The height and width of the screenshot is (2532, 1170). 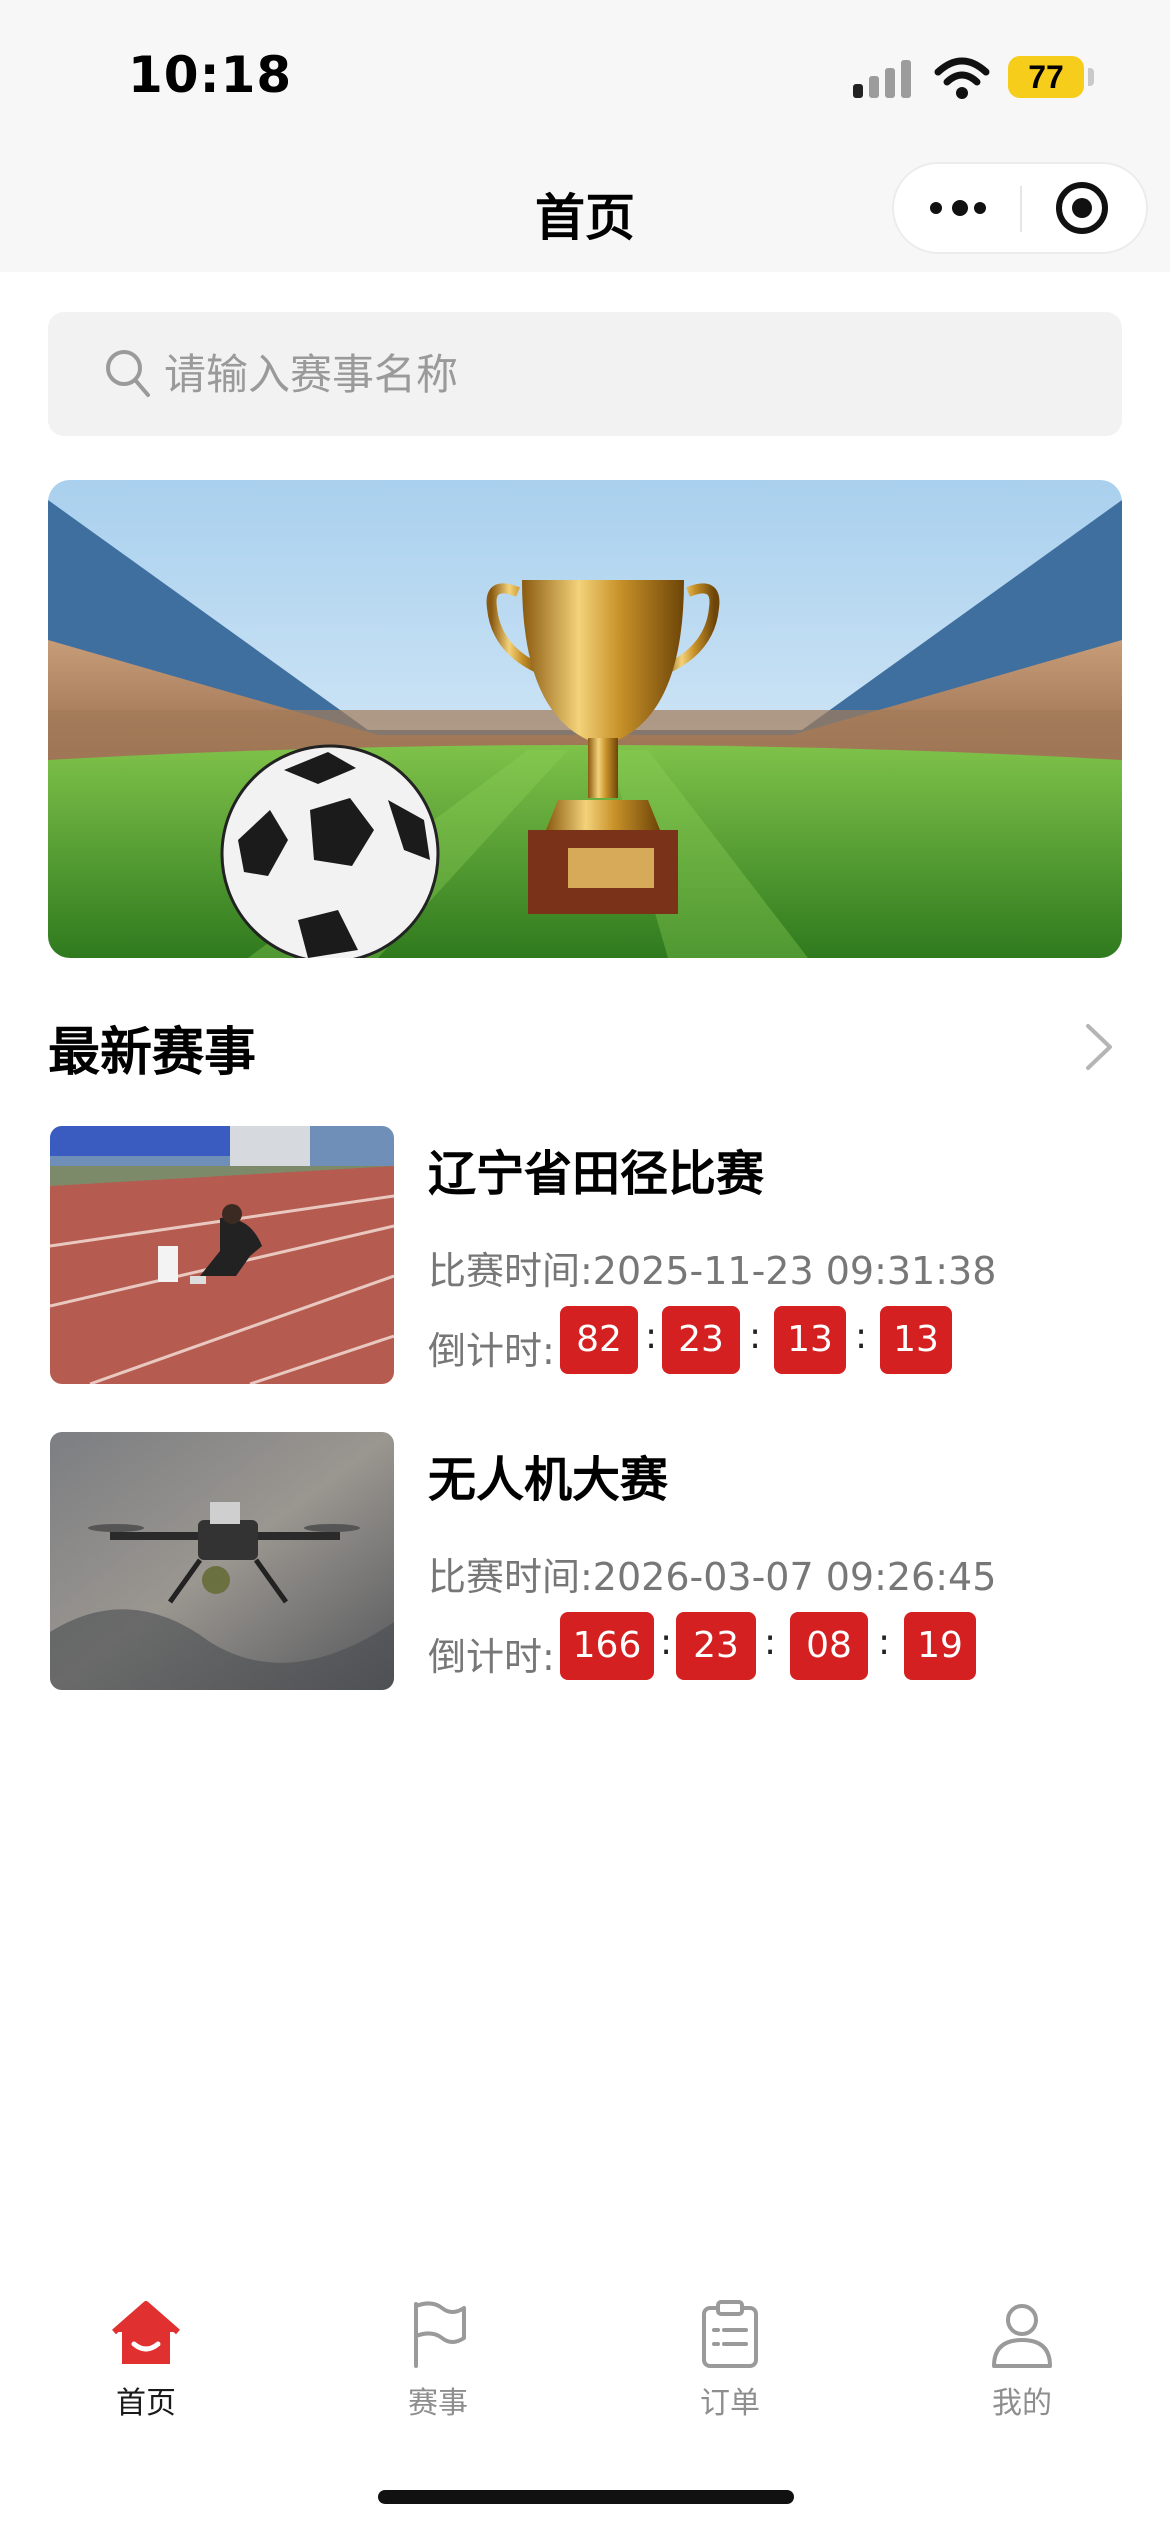 I want to click on tab-home: 首页, so click(x=146, y=2353).